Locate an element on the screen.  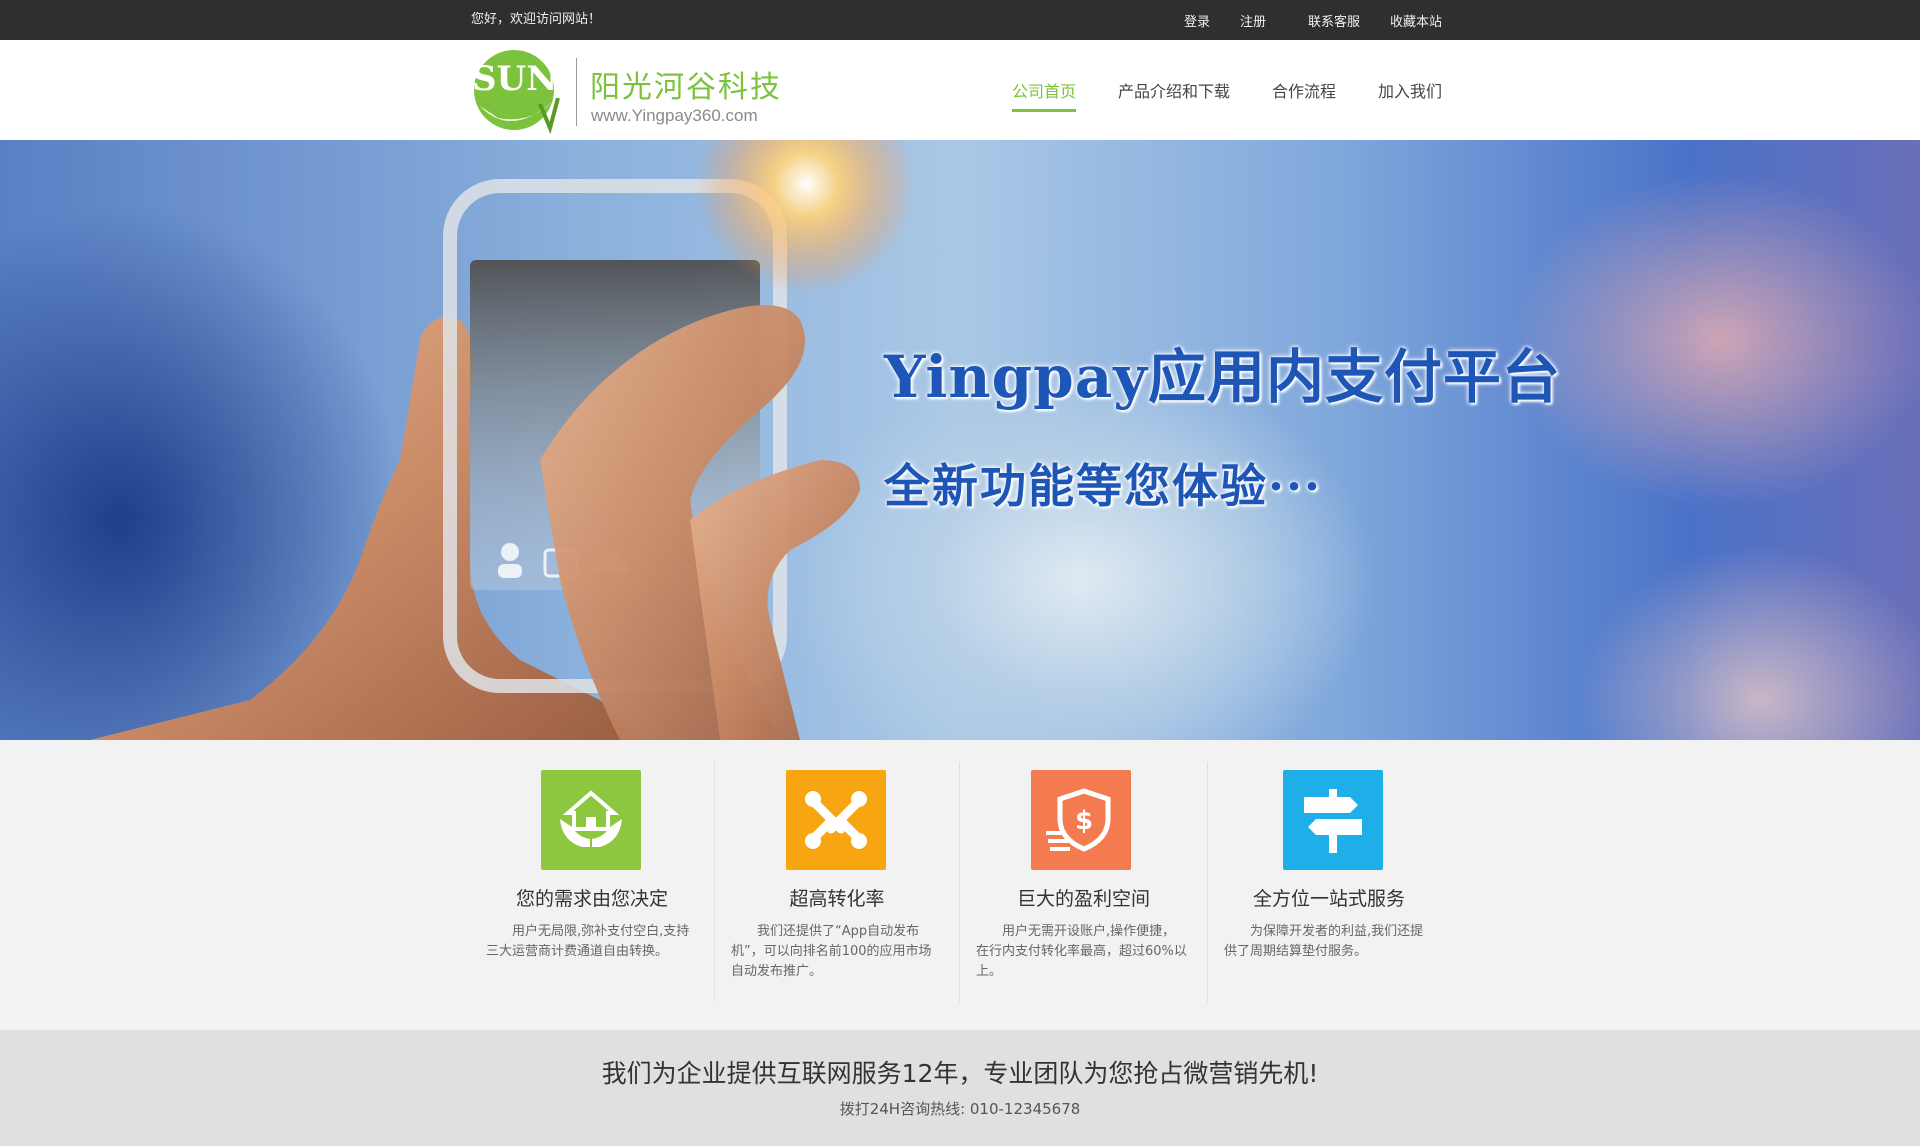
nav-products-download: 产品介绍和下载 is located at coordinates (1174, 90).